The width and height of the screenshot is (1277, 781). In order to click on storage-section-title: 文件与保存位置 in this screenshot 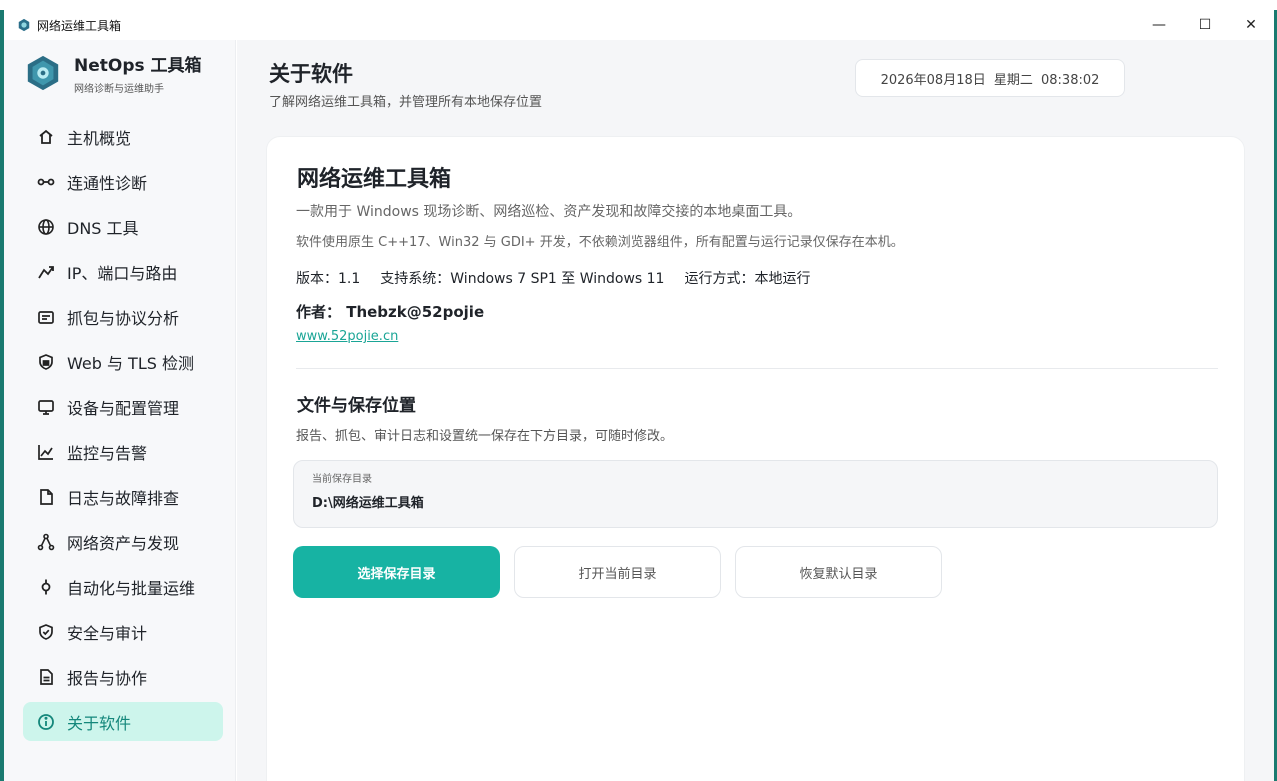, I will do `click(356, 406)`.